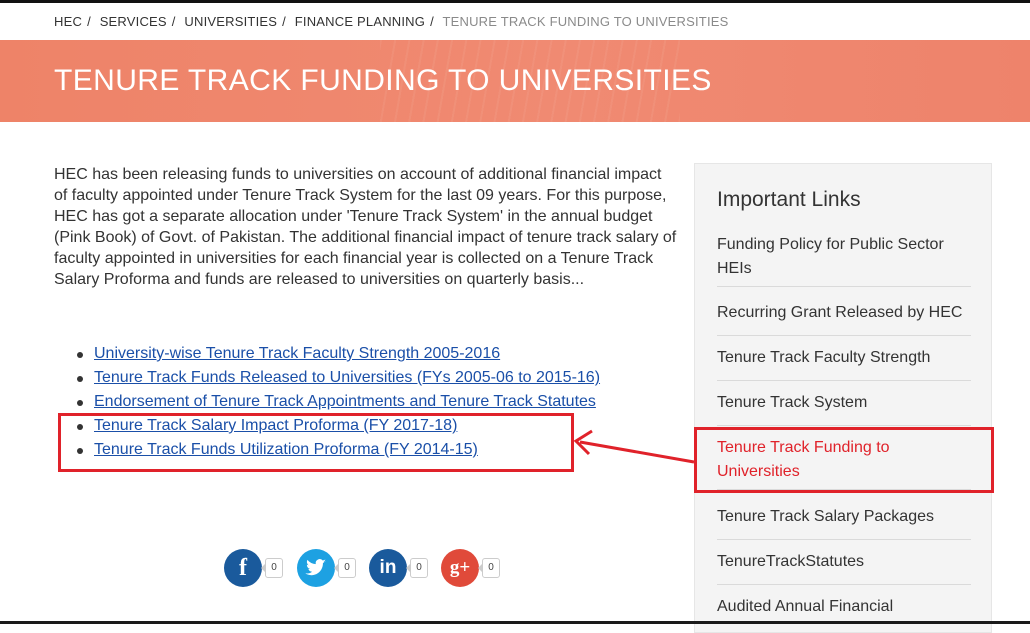 Image resolution: width=1030 pixels, height=633 pixels. What do you see at coordinates (133, 21) in the screenshot?
I see `breadcrumb-services: SERVICES` at bounding box center [133, 21].